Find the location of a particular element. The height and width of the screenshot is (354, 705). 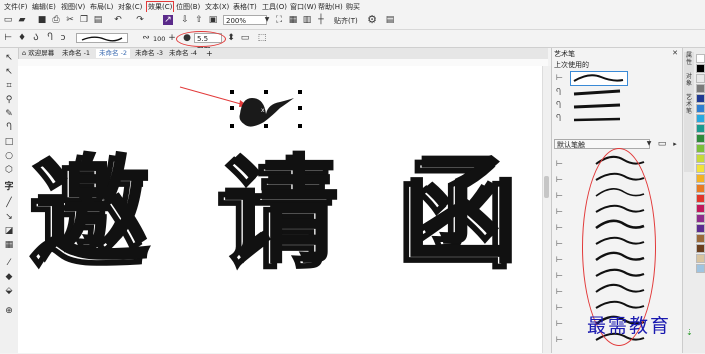

menu-edit: 编辑(E) is located at coordinates (44, 7).